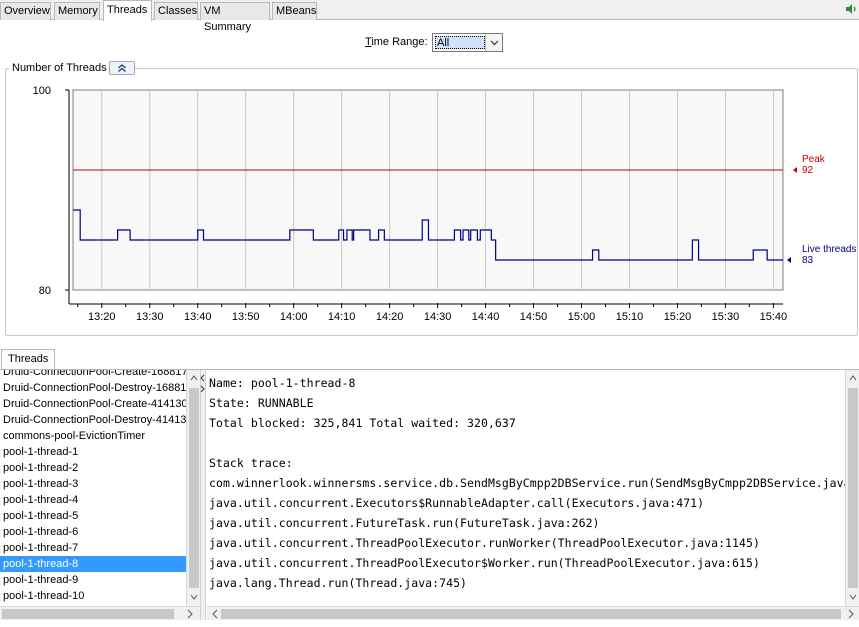 The image size is (859, 627). I want to click on x-tick-label: 13:30, so click(150, 317).